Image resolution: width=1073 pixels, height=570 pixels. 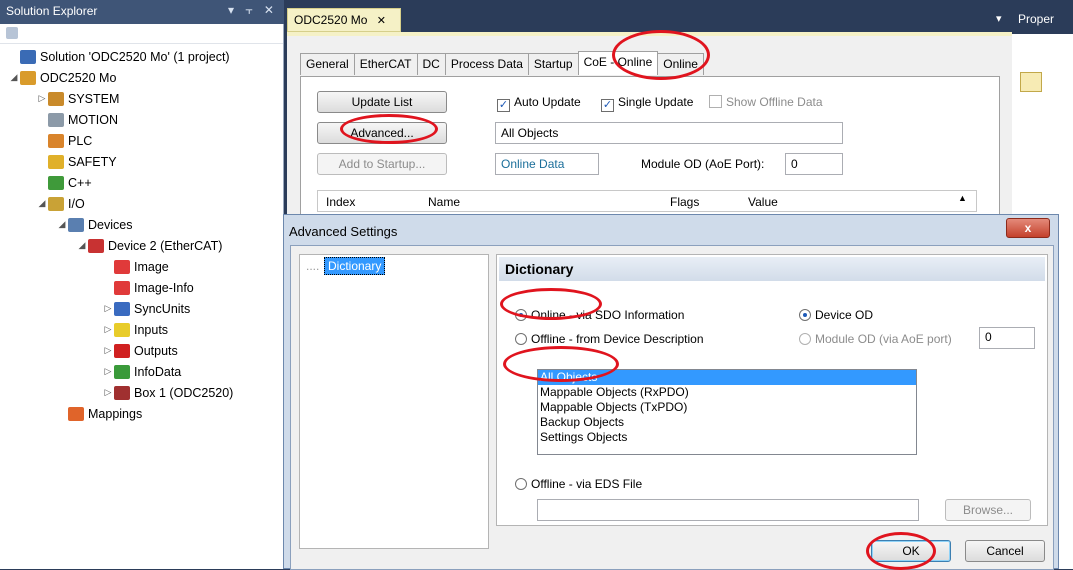 I want to click on scroll-up-icon: ▲, so click(x=962, y=198).